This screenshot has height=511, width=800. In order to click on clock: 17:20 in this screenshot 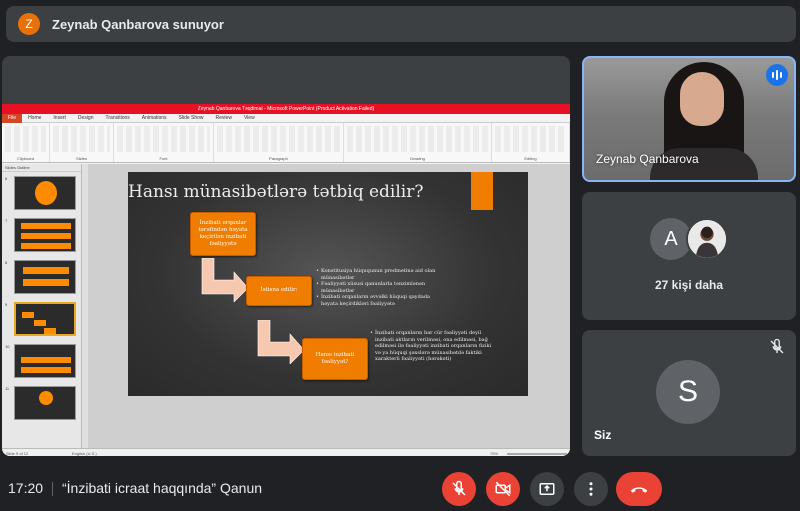, I will do `click(26, 488)`.